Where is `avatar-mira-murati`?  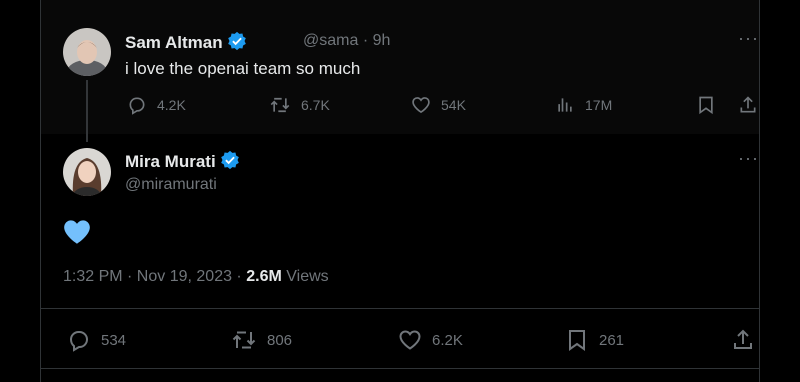 avatar-mira-murati is located at coordinates (87, 172).